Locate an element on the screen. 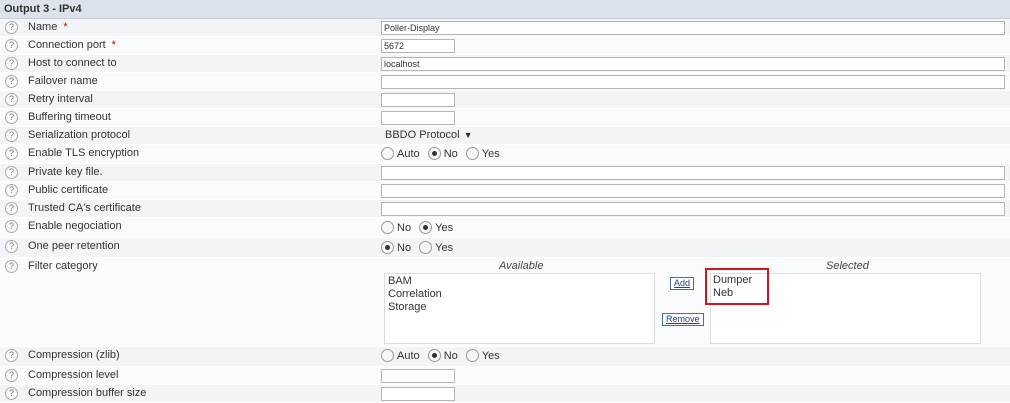 The width and height of the screenshot is (1010, 403). row-compression-level: ? Compression level is located at coordinates (505, 376).